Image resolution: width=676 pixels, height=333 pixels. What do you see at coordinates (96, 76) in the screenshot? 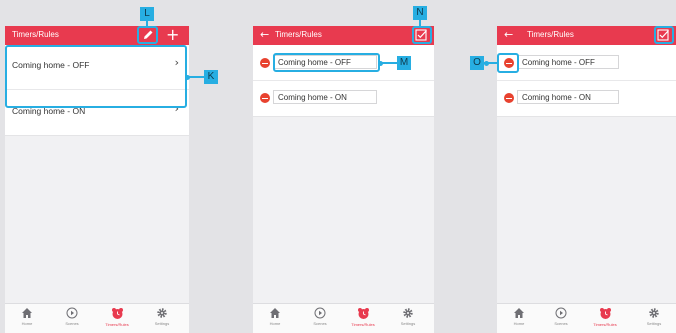
I see `highlight-rules-list` at bounding box center [96, 76].